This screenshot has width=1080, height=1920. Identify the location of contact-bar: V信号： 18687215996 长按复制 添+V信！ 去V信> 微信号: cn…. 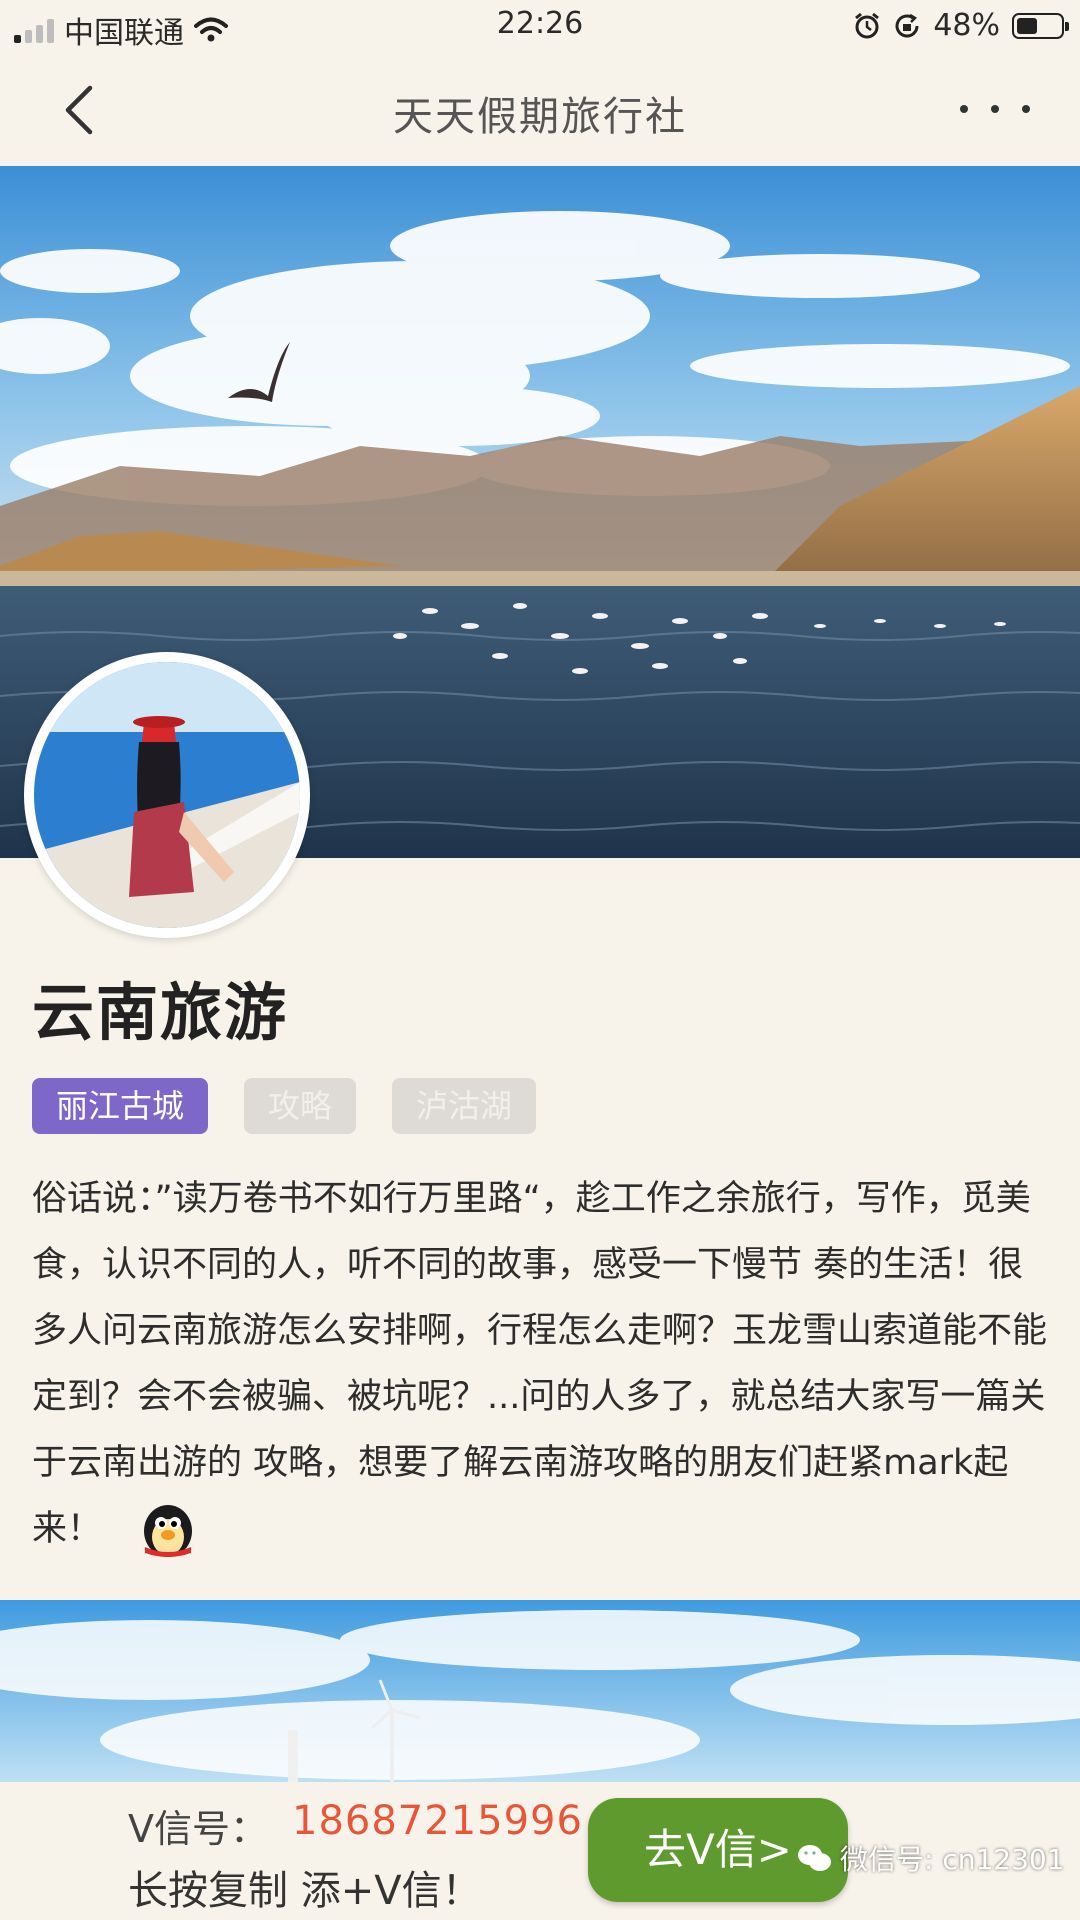
(540, 1851).